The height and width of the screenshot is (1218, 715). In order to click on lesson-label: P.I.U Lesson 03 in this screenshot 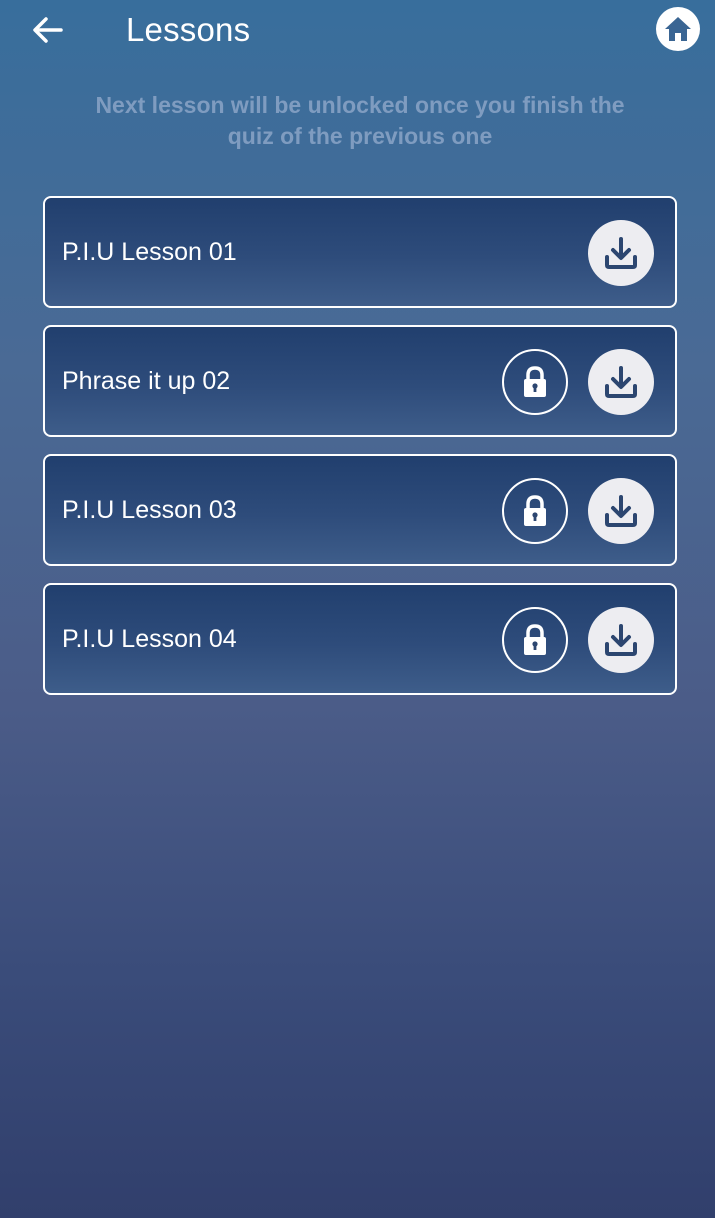, I will do `click(149, 510)`.